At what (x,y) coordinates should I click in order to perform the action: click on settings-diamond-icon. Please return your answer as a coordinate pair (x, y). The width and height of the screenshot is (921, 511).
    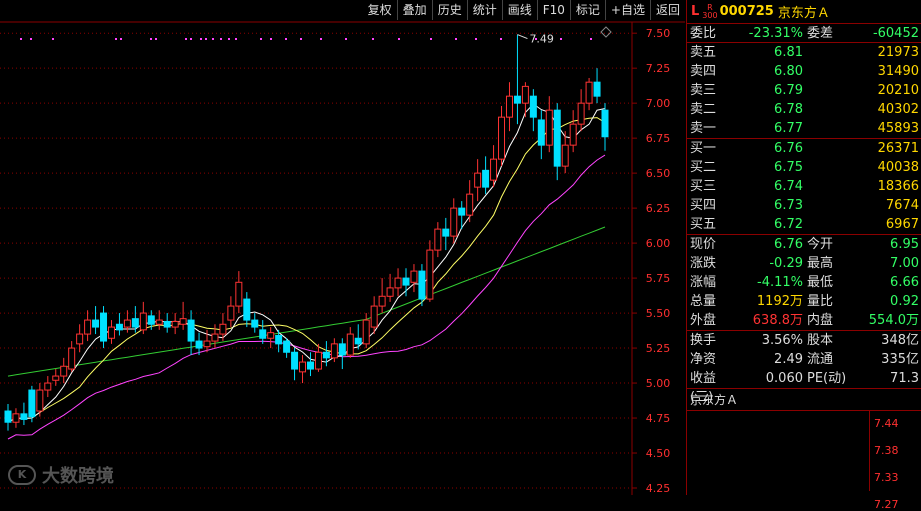
    Looking at the image, I should click on (606, 32).